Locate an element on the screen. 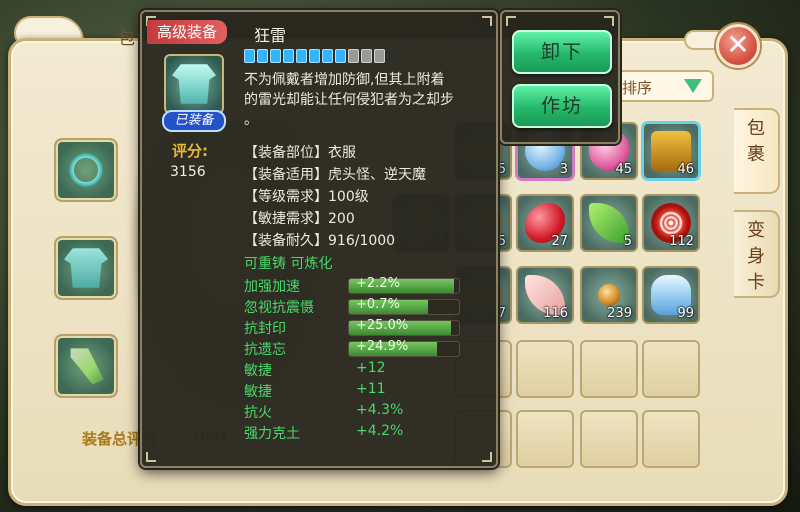 Image resolution: width=800 pixels, height=512 pixels. stat-value: +4.2% is located at coordinates (380, 431).